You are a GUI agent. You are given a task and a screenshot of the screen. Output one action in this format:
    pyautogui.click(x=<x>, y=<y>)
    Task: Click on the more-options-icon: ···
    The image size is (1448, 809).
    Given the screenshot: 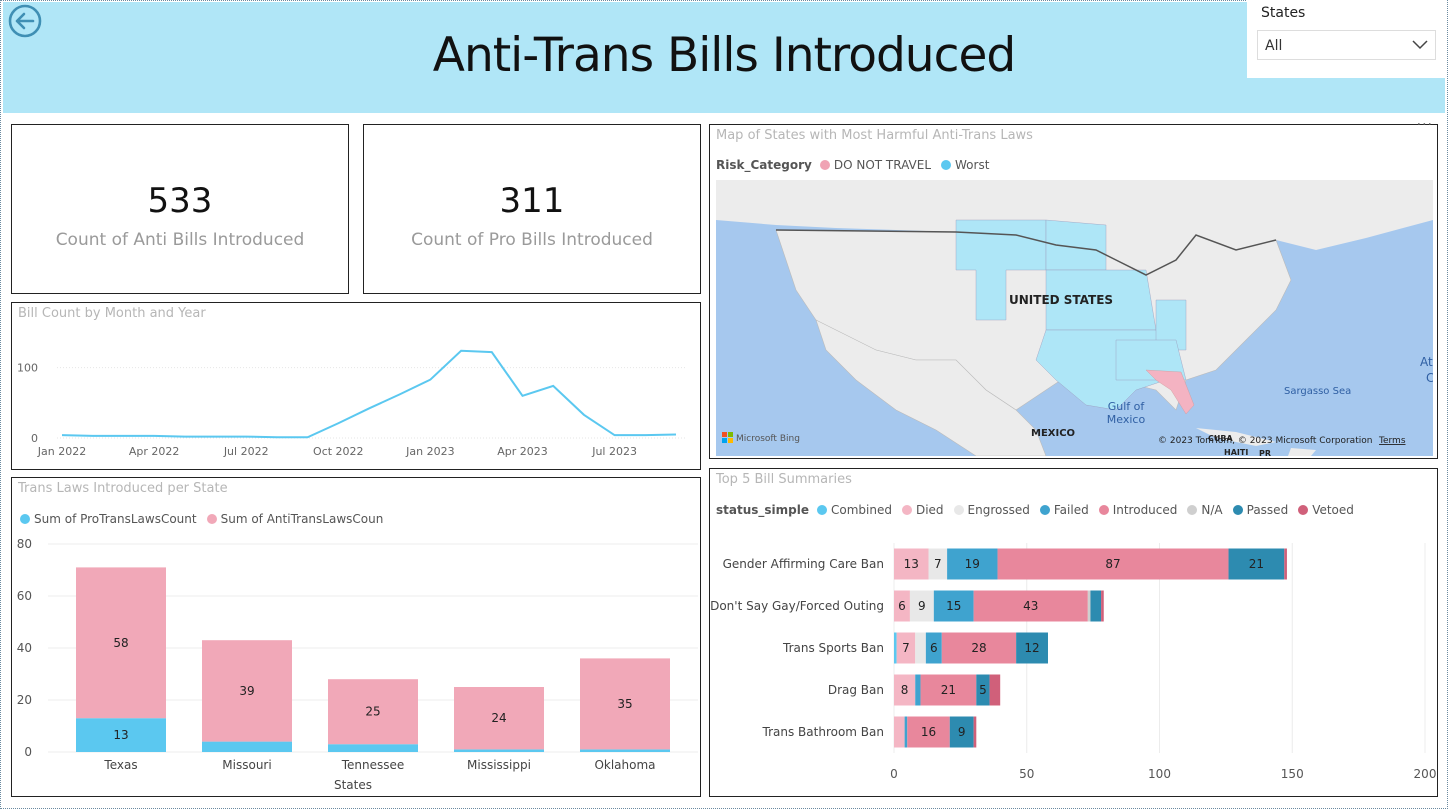 What is the action you would take?
    pyautogui.click(x=1425, y=125)
    